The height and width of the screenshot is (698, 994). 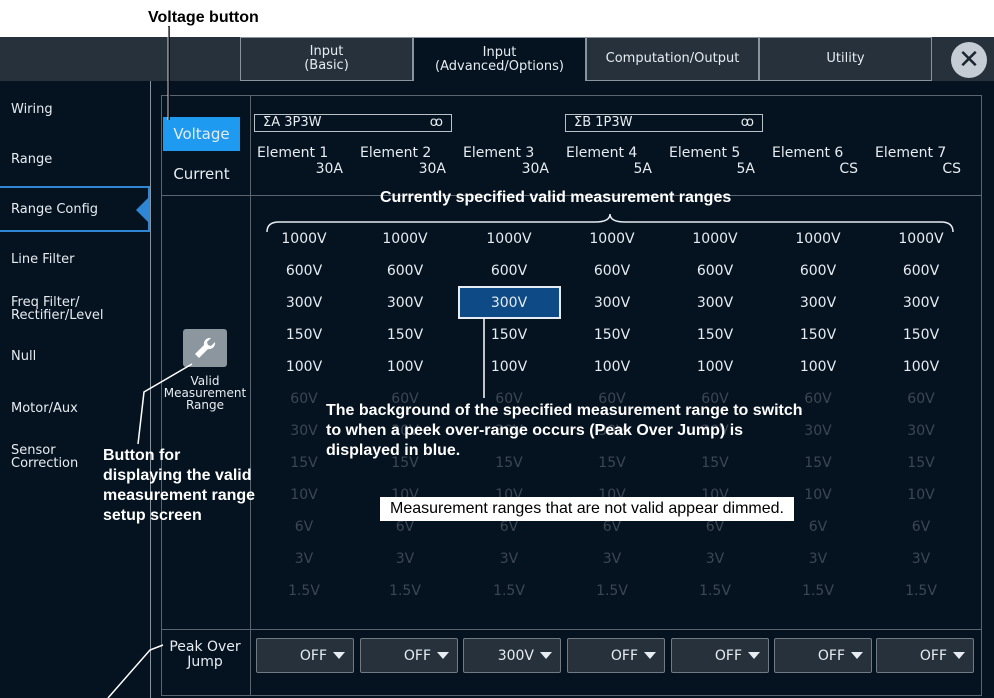 I want to click on sidebar-item-range-config: Range Config, so click(x=75, y=209).